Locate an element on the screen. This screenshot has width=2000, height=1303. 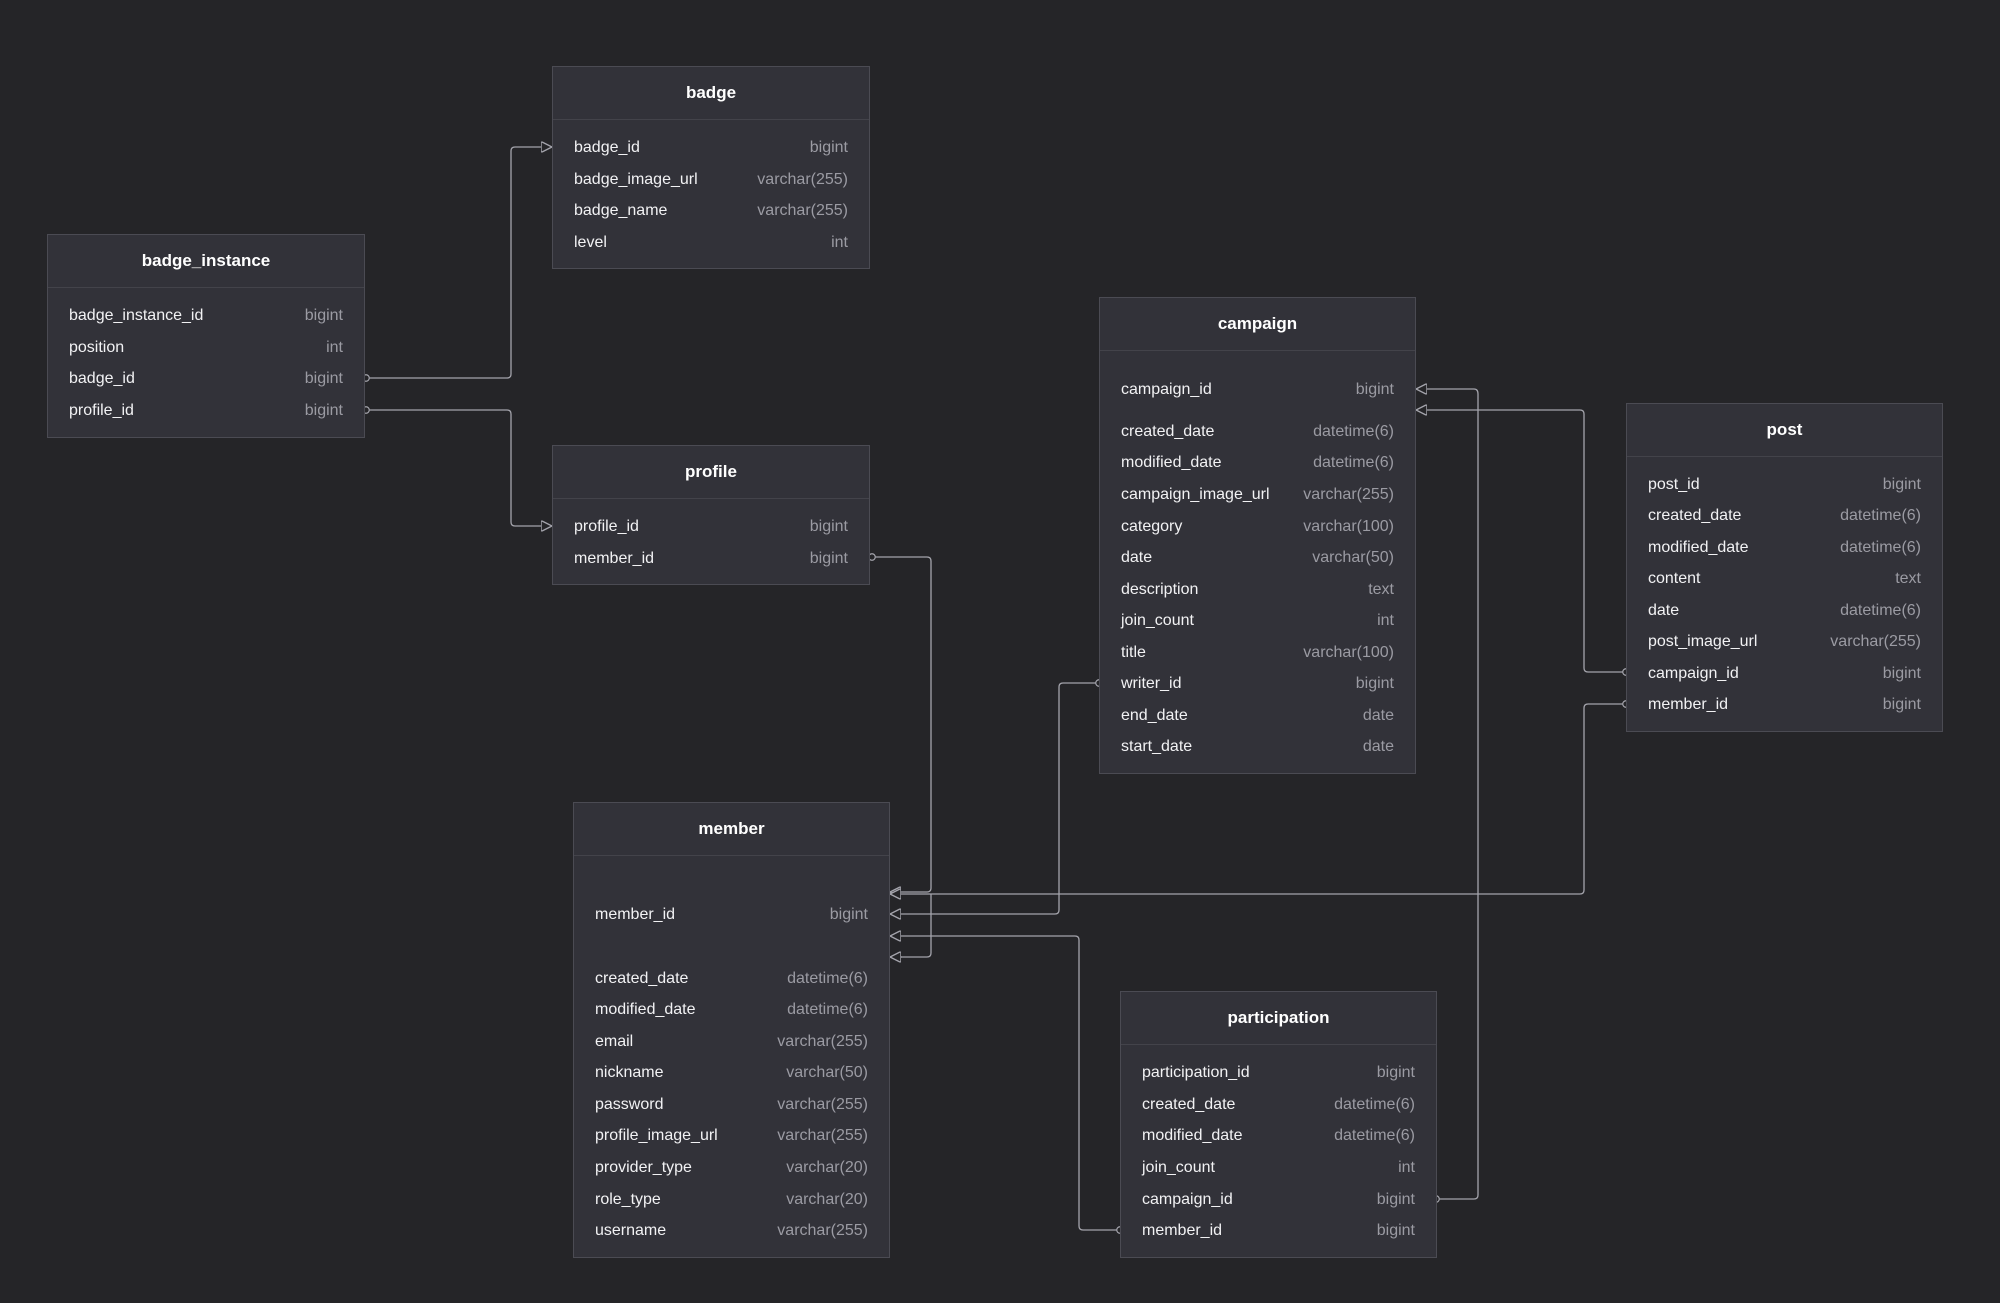
table-title: participation is located at coordinates (1278, 1018).